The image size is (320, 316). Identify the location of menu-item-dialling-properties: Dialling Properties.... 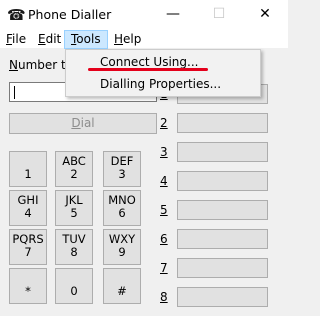
(160, 84).